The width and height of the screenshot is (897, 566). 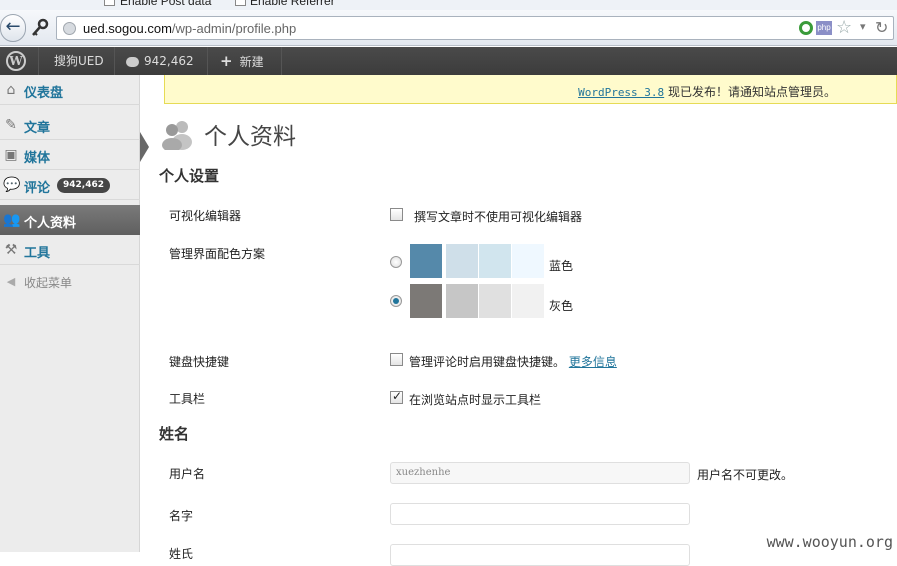 What do you see at coordinates (187, 399) in the screenshot?
I see `toolbar-label: 工具栏` at bounding box center [187, 399].